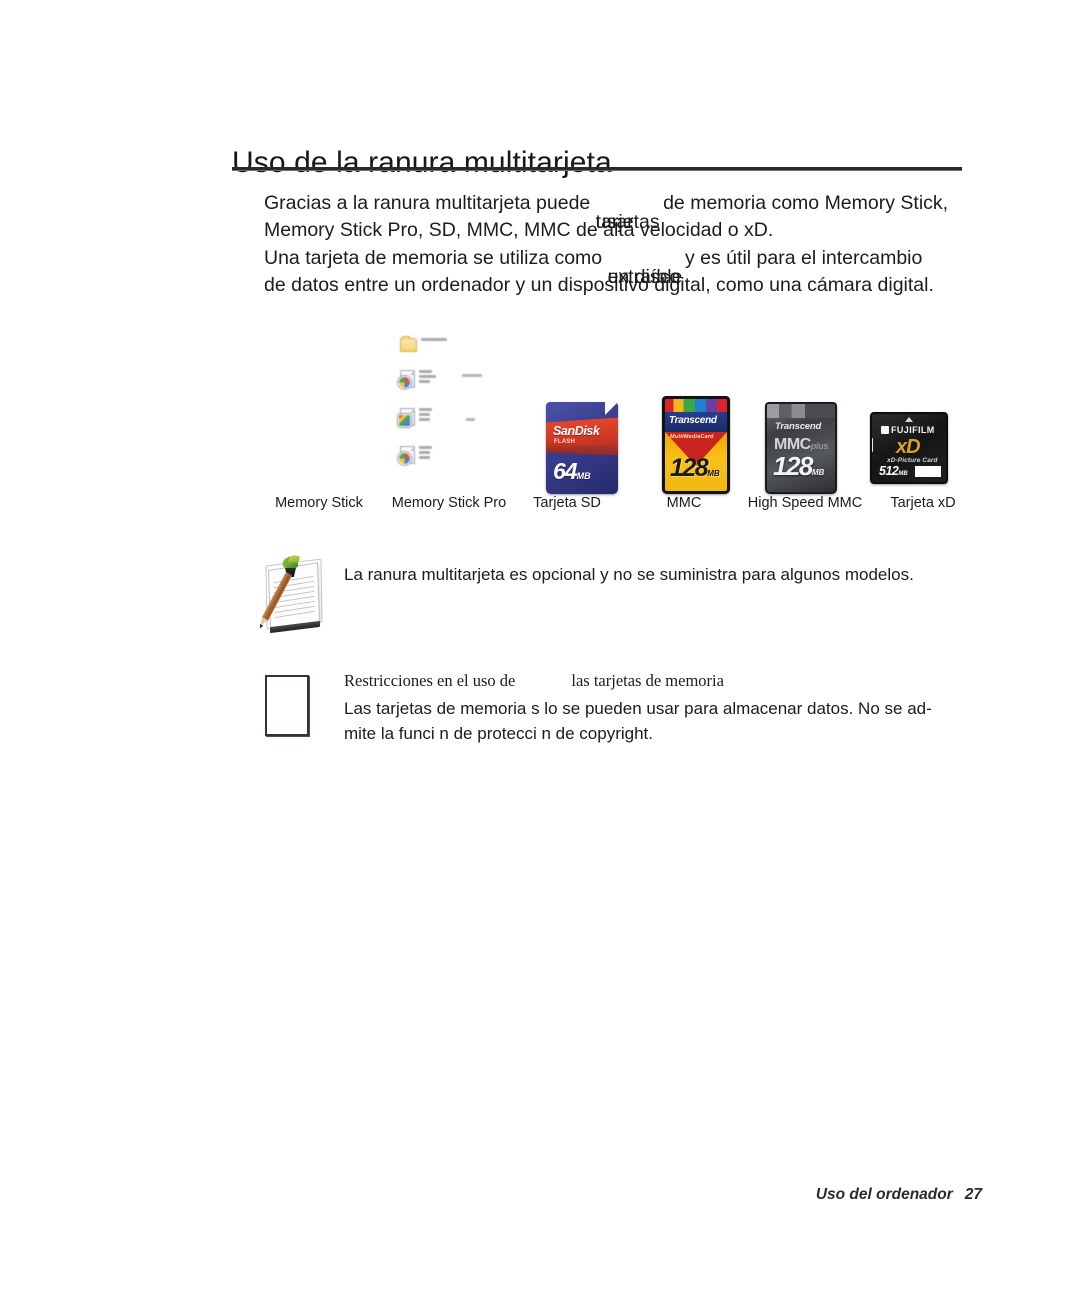 The image size is (1080, 1309). What do you see at coordinates (803, 203) in the screenshot?
I see `paragraph-1-text-after: de memoria como Memory Stick,` at bounding box center [803, 203].